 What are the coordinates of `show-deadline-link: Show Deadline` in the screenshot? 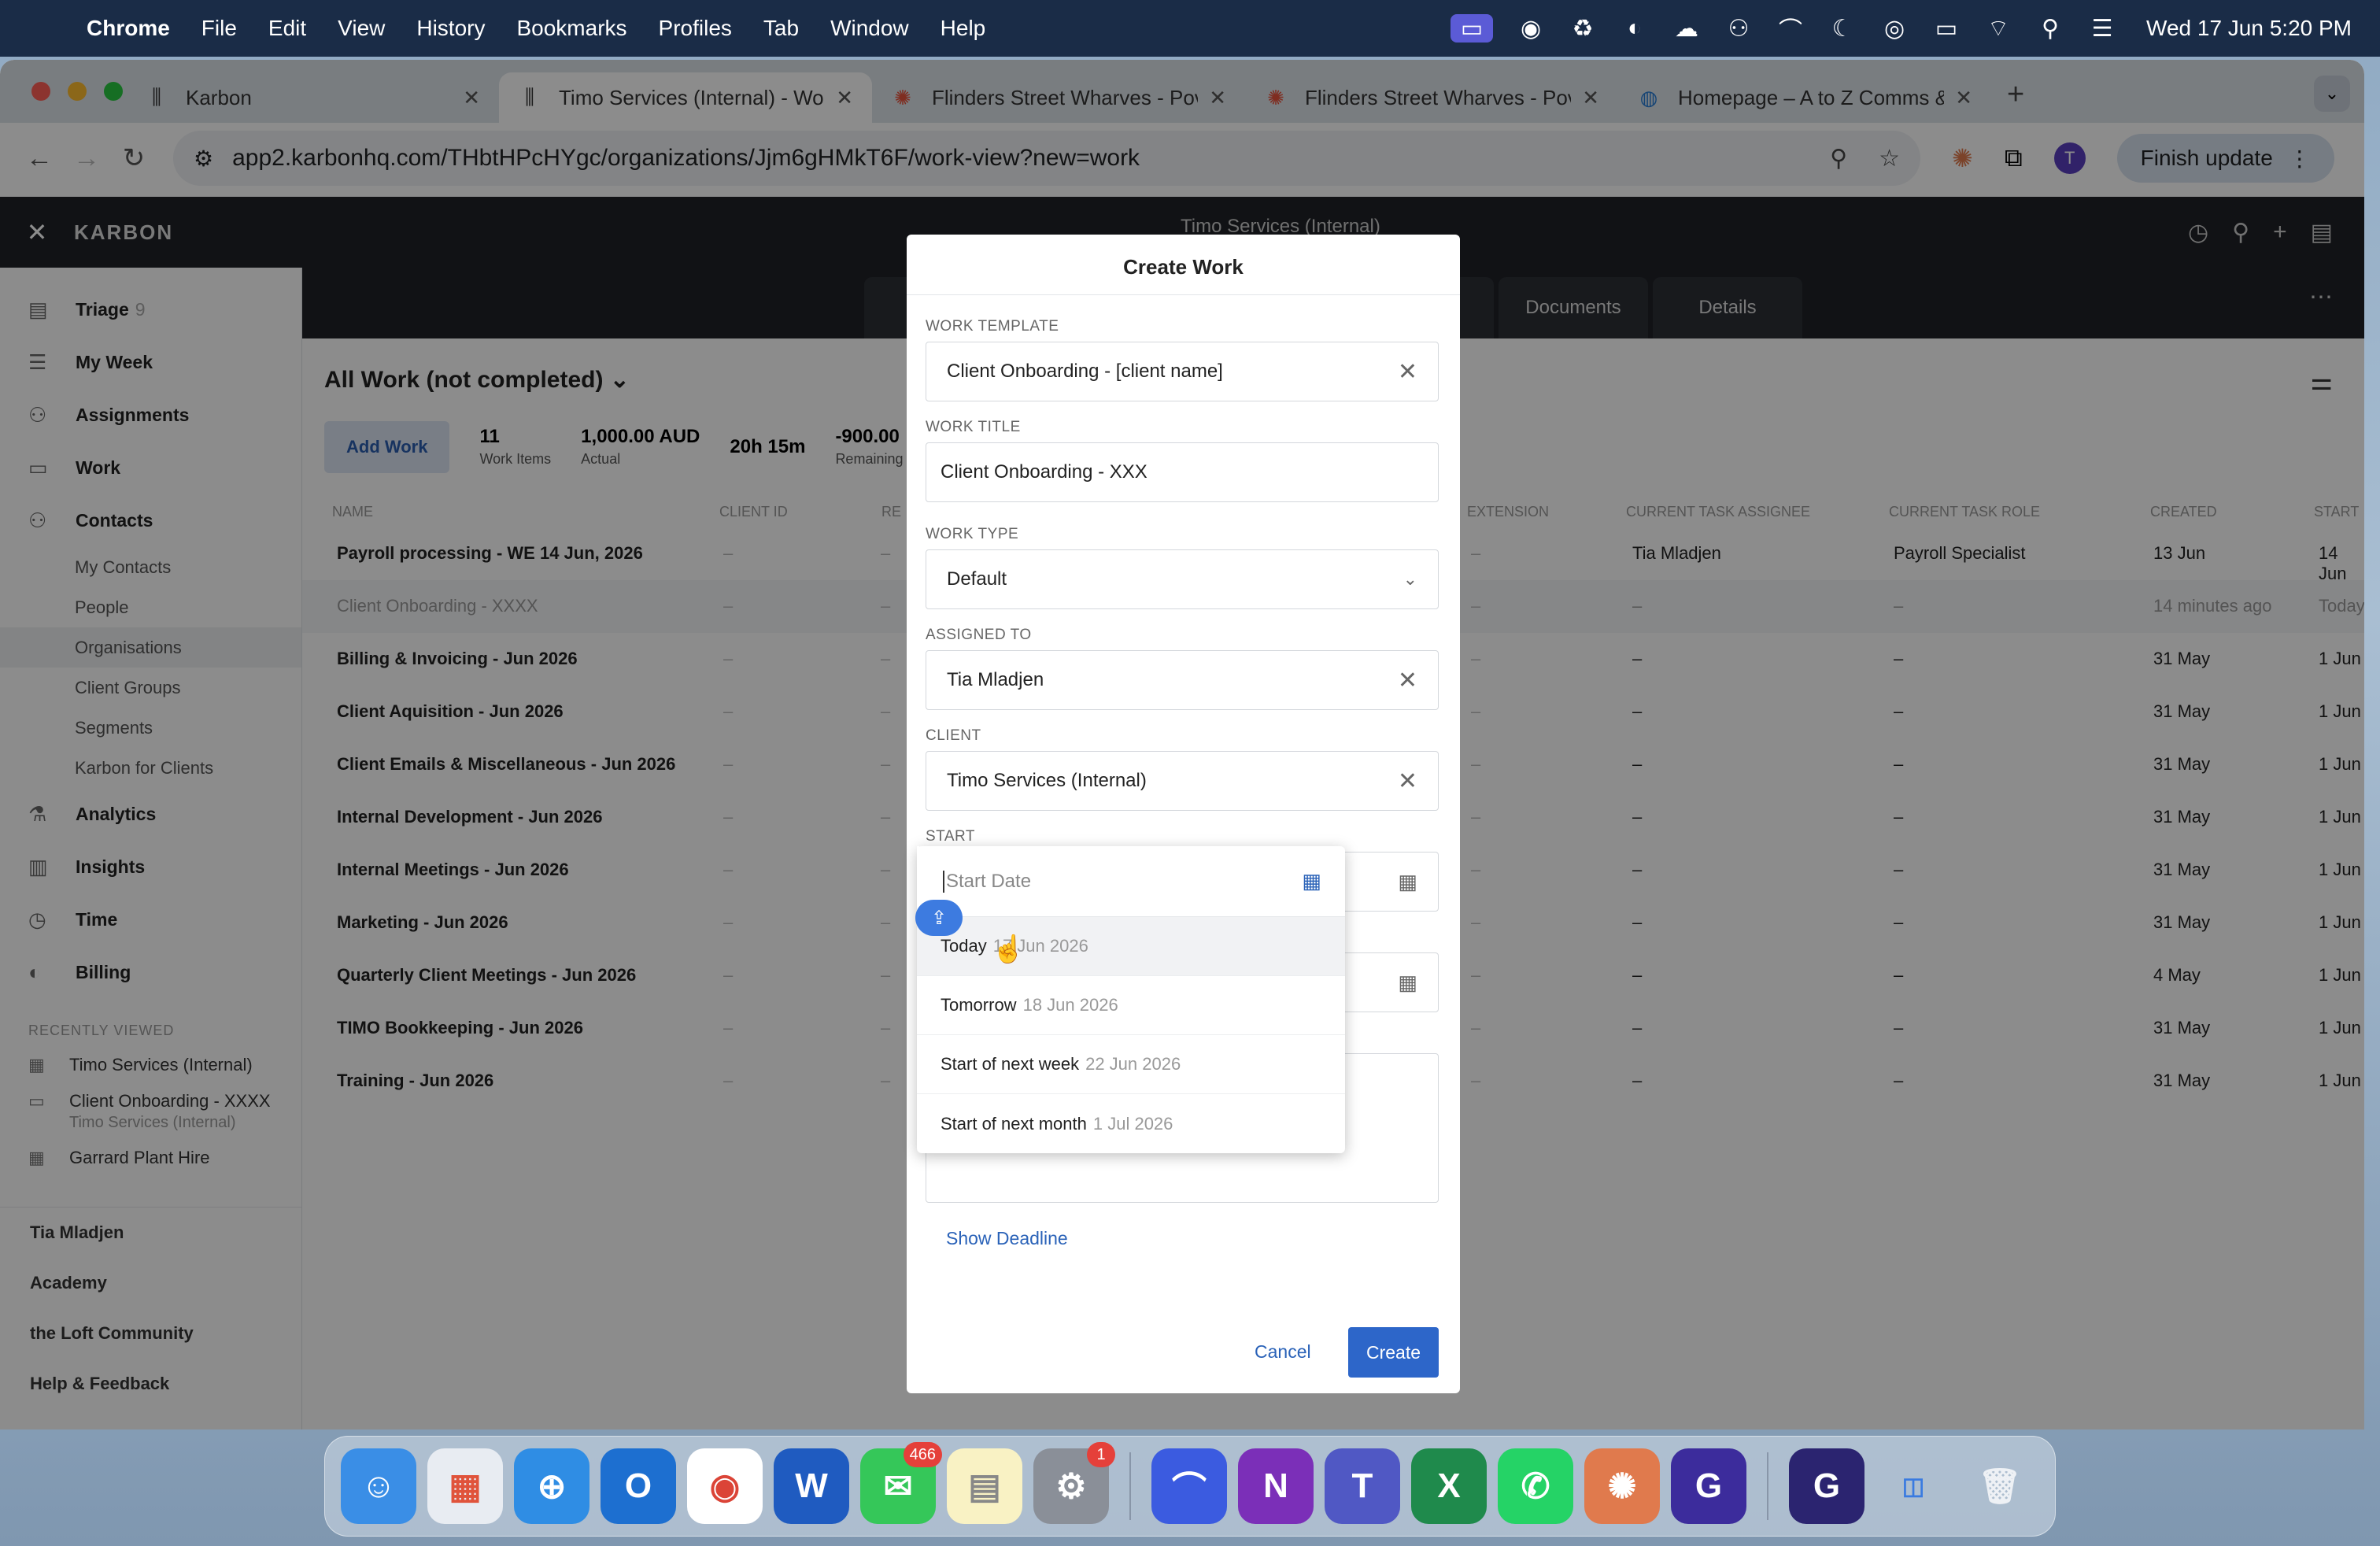 It's located at (1007, 1239).